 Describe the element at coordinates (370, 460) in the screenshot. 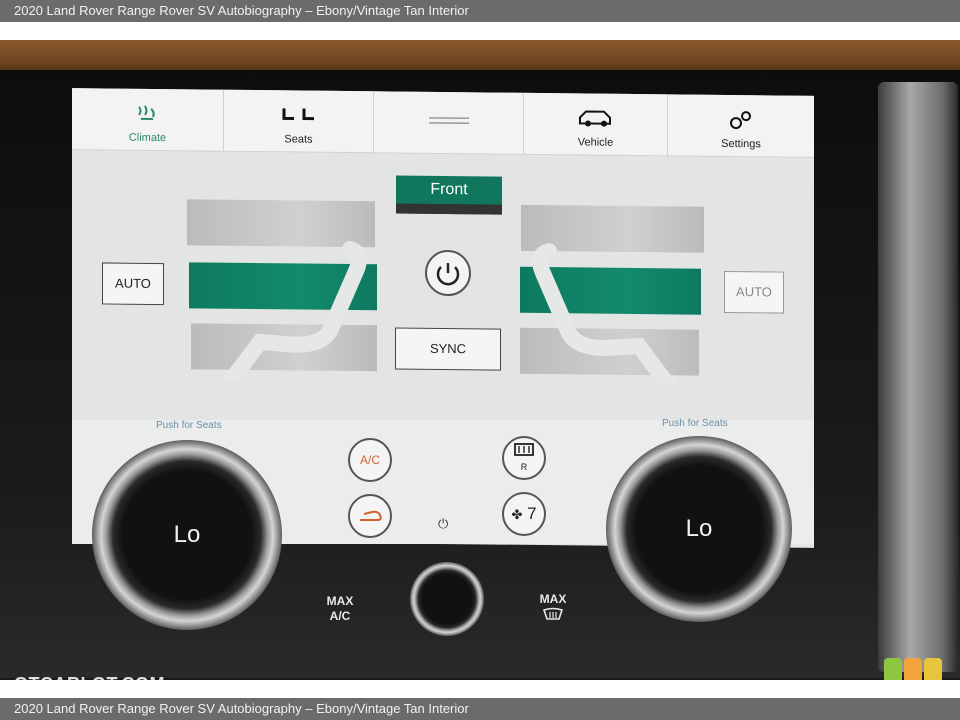

I see `ac-button: A/C` at that location.